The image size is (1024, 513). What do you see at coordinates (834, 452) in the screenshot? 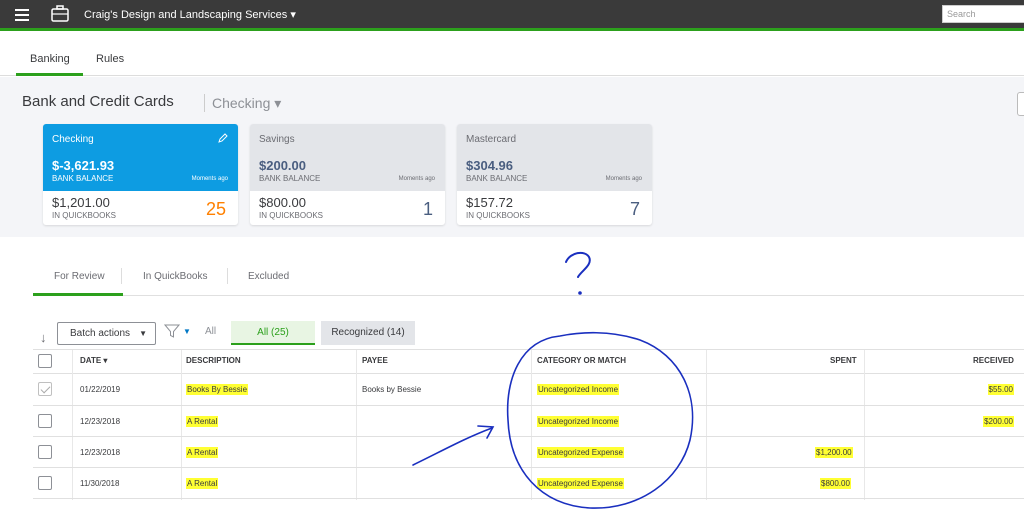
I see `row-spent-text: $1,200.00` at bounding box center [834, 452].